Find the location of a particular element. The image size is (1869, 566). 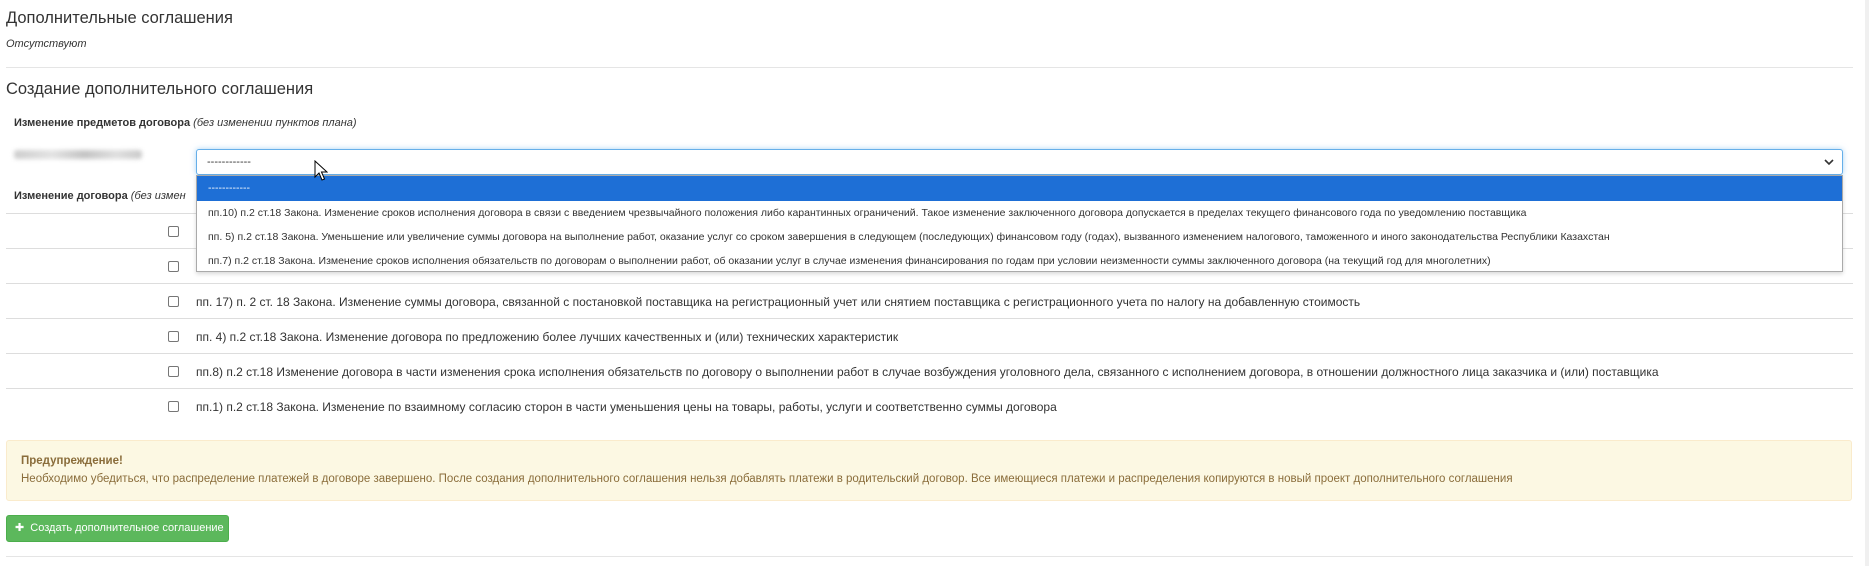

reason-select: ------------ is located at coordinates (1019, 162).